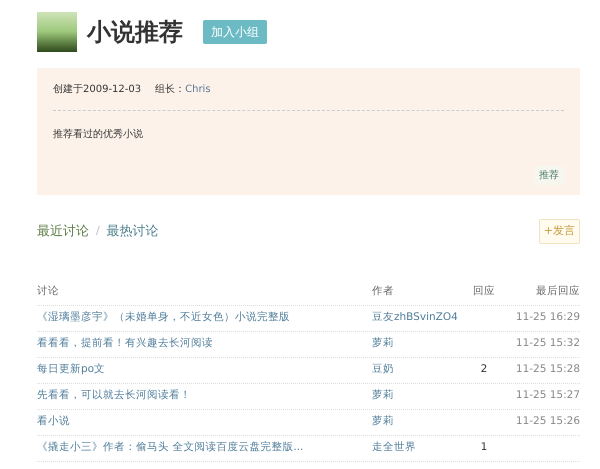 The height and width of the screenshot is (469, 600). Describe the element at coordinates (98, 135) in the screenshot. I see `group-description: 推荐看过的优秀小说` at that location.